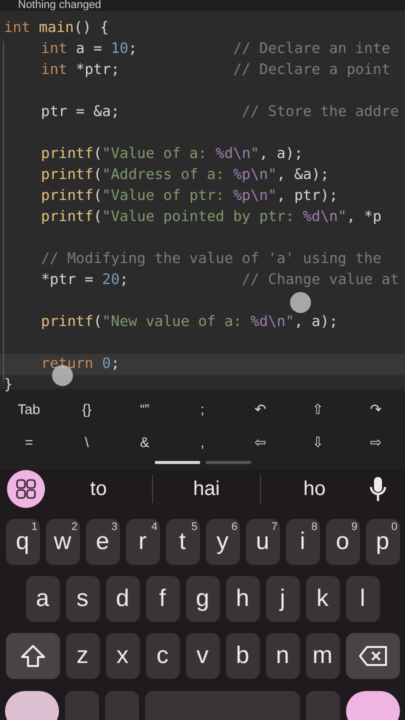 The width and height of the screenshot is (405, 720). I want to click on letter-key: r 4, so click(143, 542).